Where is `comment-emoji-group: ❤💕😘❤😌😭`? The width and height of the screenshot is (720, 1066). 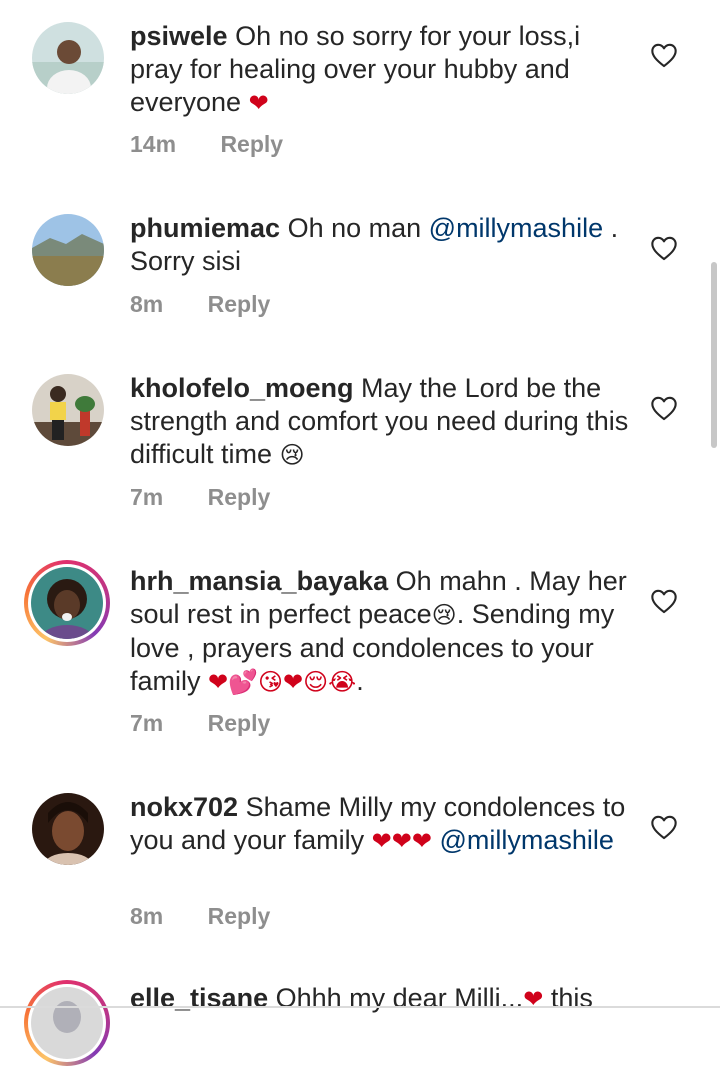
comment-emoji-group: ❤💕😘❤😌😭 is located at coordinates (282, 682).